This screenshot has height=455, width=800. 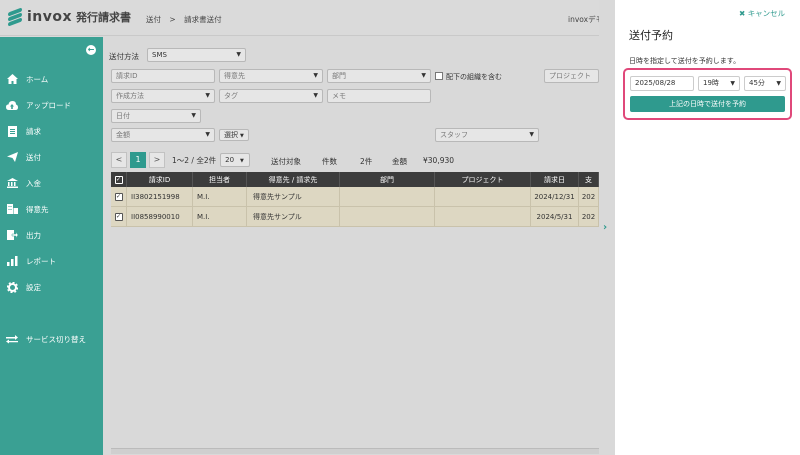 What do you see at coordinates (50, 17) in the screenshot?
I see `logo-text: invox` at bounding box center [50, 17].